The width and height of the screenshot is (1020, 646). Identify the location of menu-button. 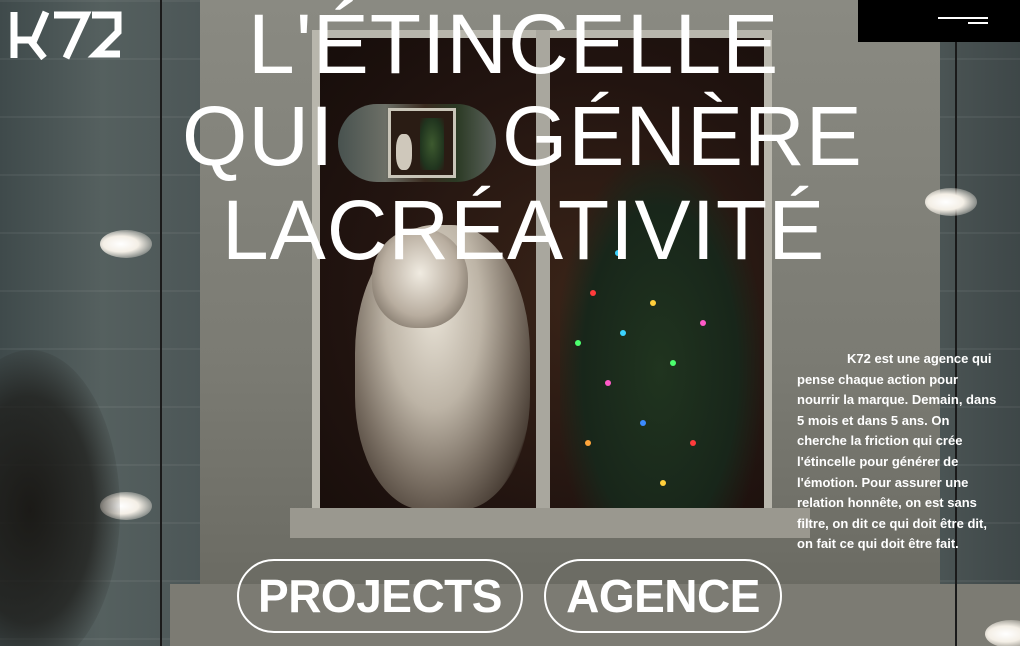
(939, 21).